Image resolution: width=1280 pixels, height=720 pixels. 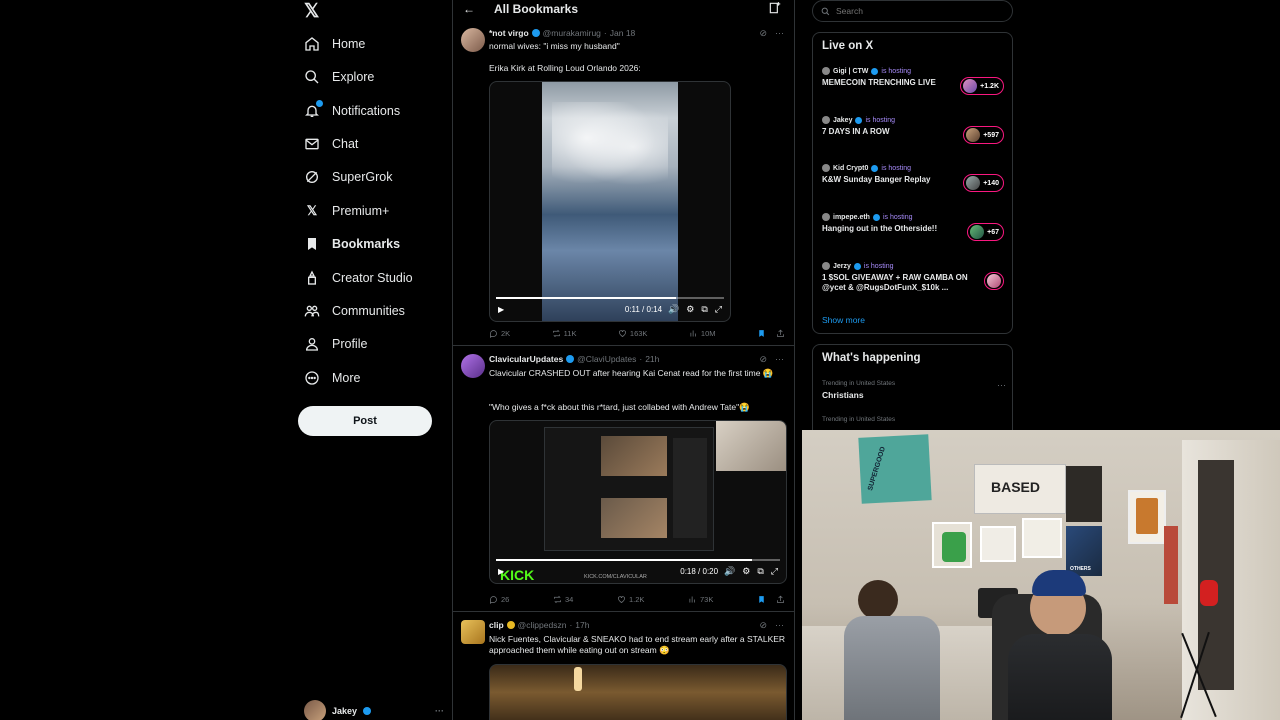 I want to click on repost-icon, so click(x=556, y=333).